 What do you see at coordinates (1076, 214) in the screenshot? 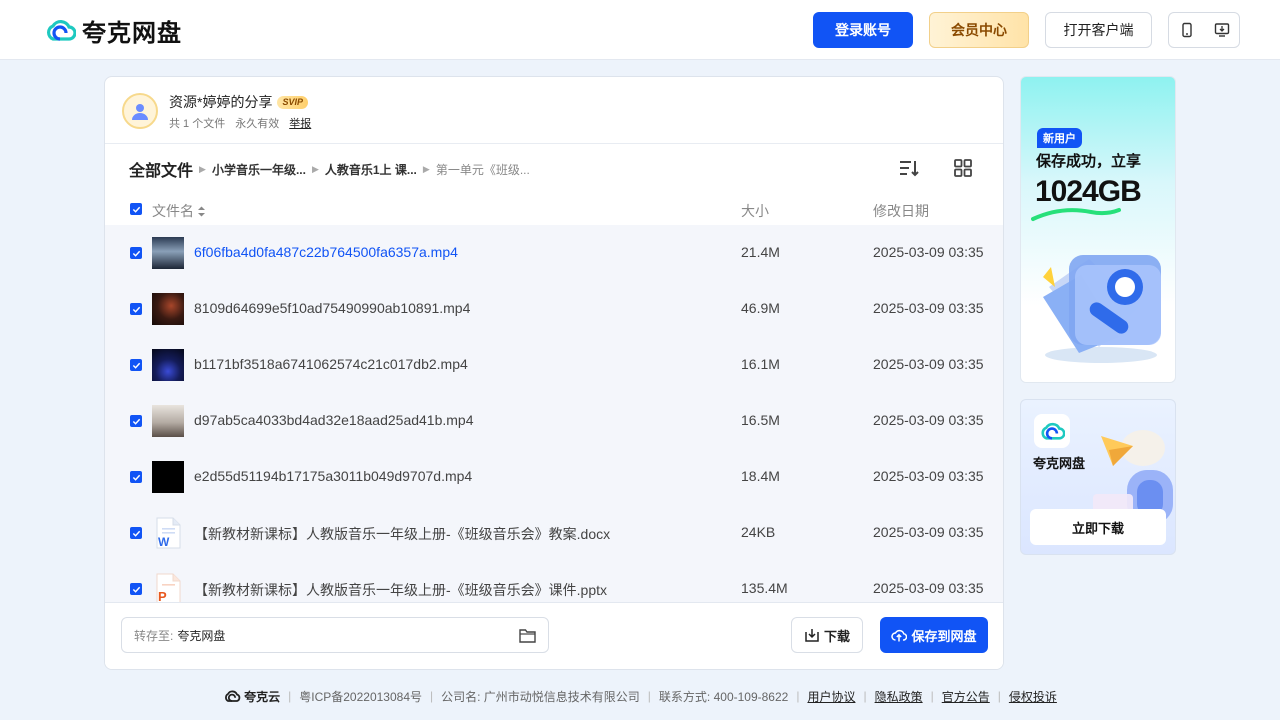
I see `swoosh-decoration` at bounding box center [1076, 214].